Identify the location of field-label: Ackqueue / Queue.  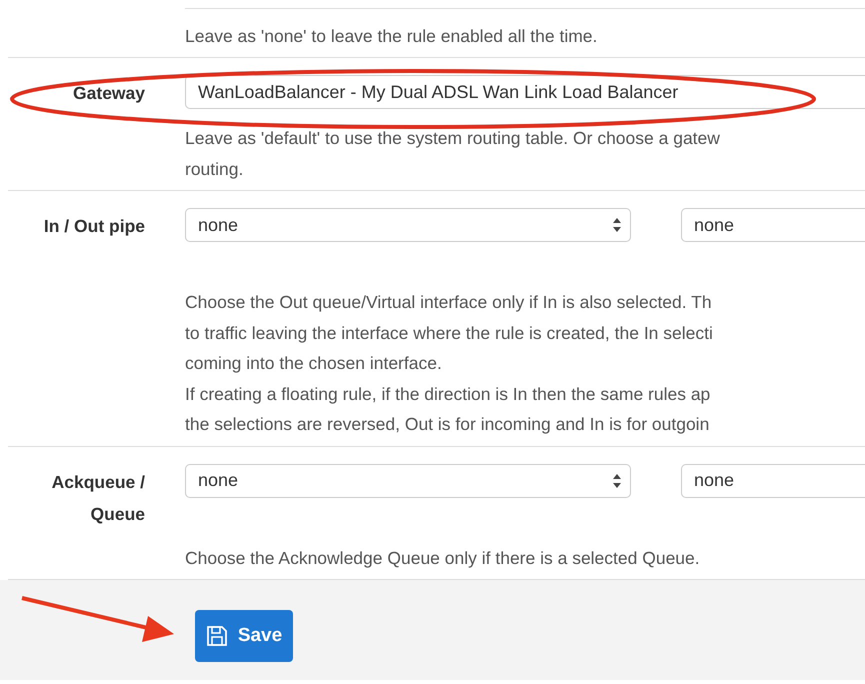
(98, 498).